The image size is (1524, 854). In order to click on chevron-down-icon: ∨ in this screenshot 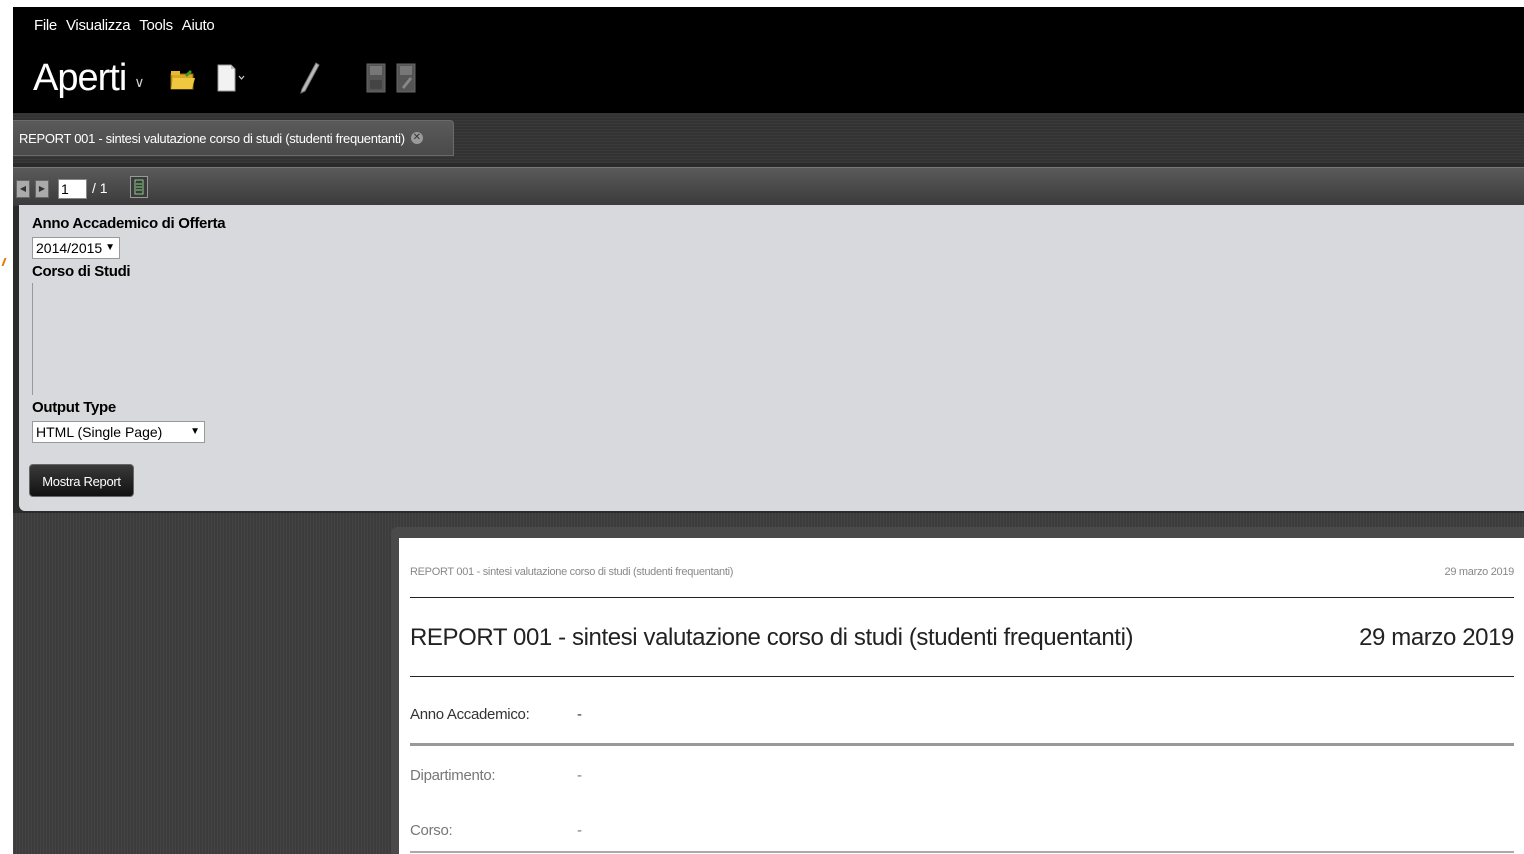, I will do `click(139, 81)`.